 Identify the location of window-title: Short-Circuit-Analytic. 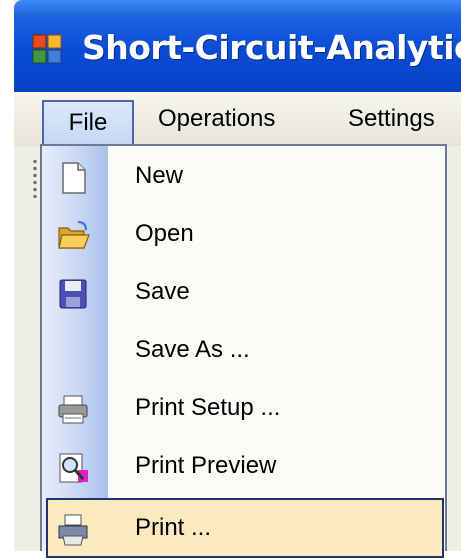
(271, 47).